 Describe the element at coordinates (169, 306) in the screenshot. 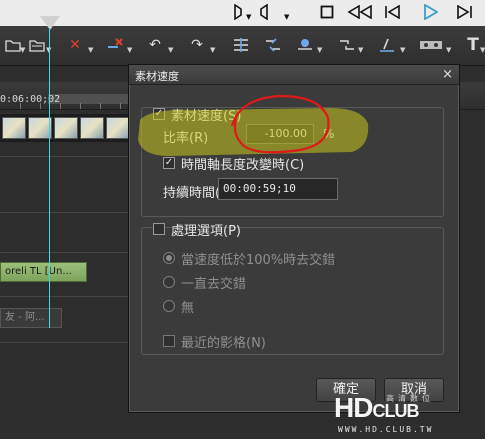

I see `none-radio` at that location.